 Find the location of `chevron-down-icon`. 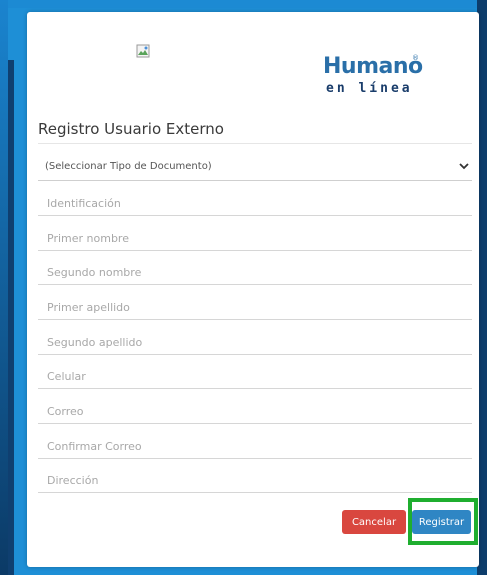

chevron-down-icon is located at coordinates (464, 166).